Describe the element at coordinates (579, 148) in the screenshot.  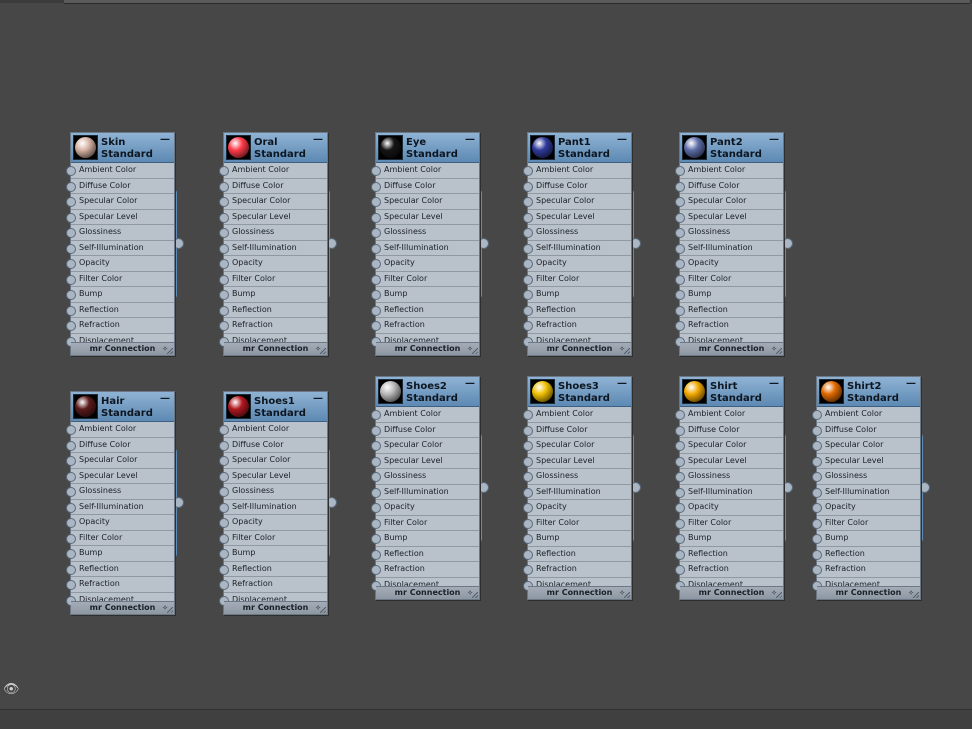
I see `node-header: Pant1 Standard —` at that location.